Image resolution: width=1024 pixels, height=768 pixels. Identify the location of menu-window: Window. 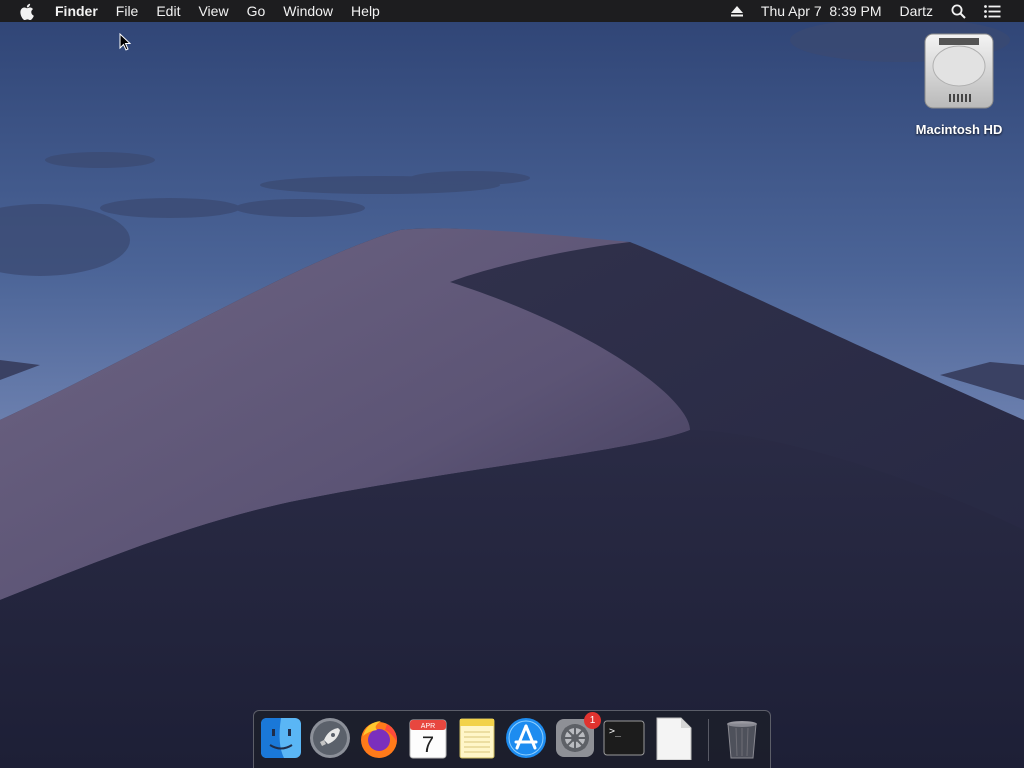
(308, 11).